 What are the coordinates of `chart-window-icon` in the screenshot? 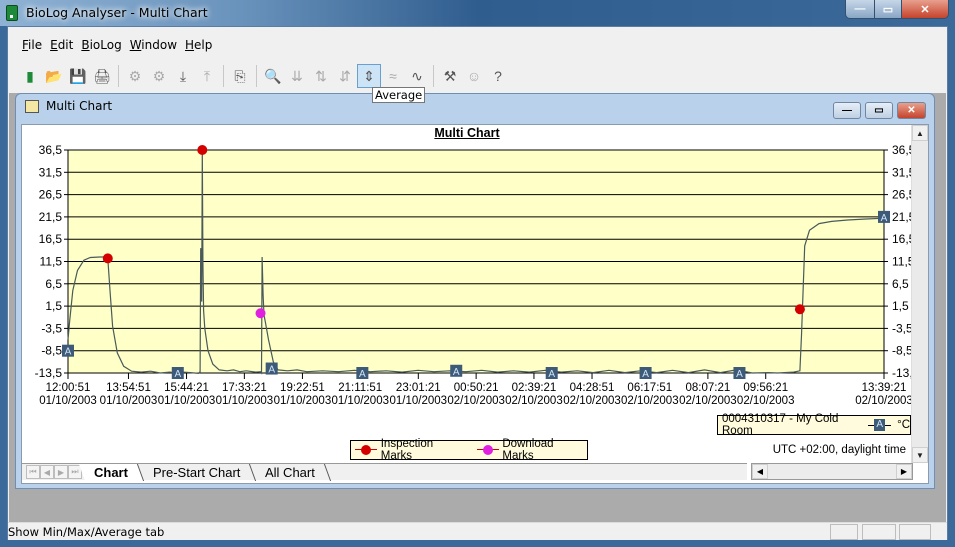 It's located at (32, 106).